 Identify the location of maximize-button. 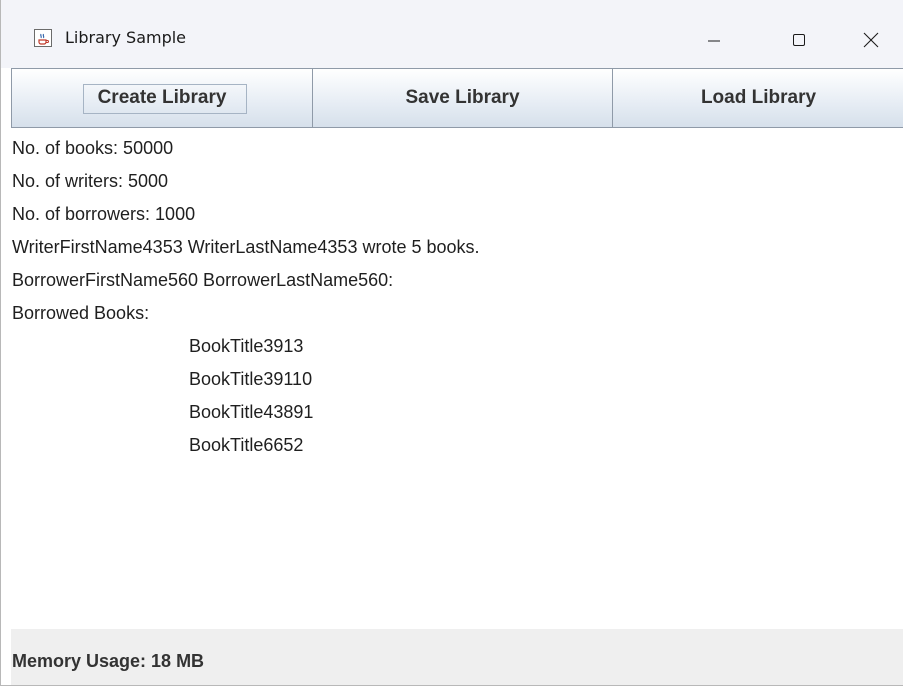
(799, 40).